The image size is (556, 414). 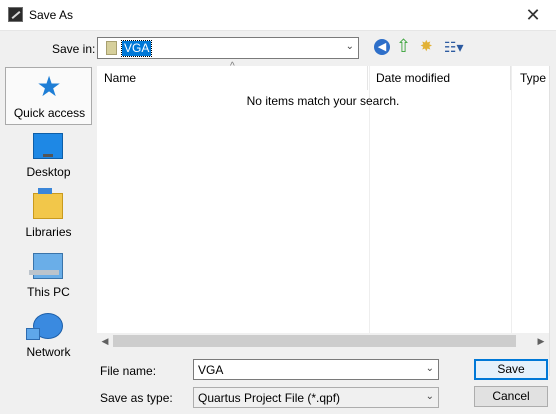 What do you see at coordinates (49, 113) in the screenshot?
I see `place-label: Quick access` at bounding box center [49, 113].